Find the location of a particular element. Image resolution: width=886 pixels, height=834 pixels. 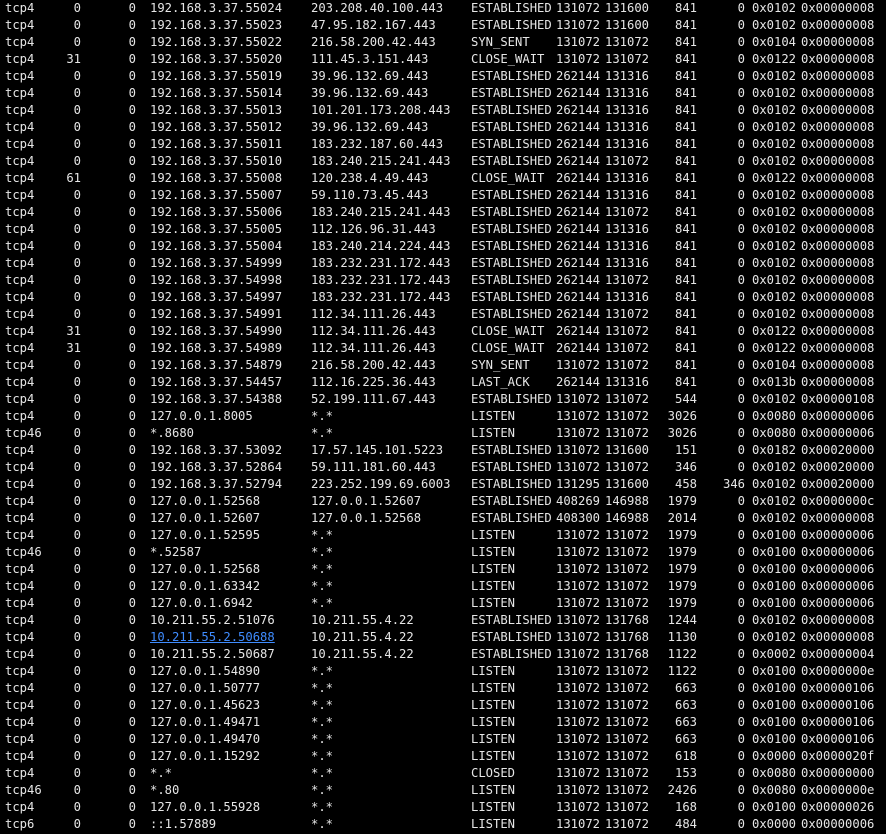

pid-cell: 151 is located at coordinates (685, 450).